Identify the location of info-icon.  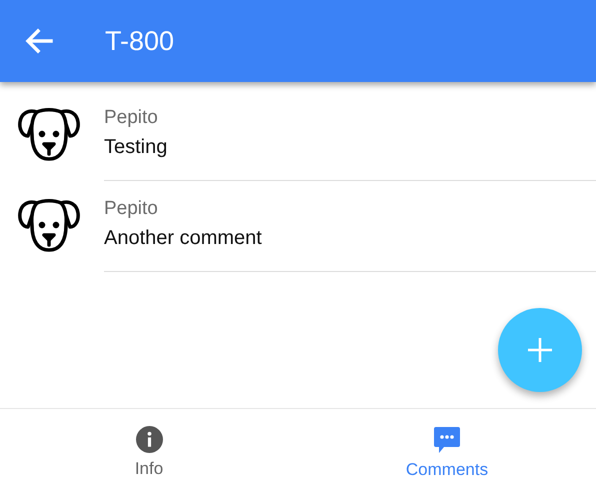
(149, 439).